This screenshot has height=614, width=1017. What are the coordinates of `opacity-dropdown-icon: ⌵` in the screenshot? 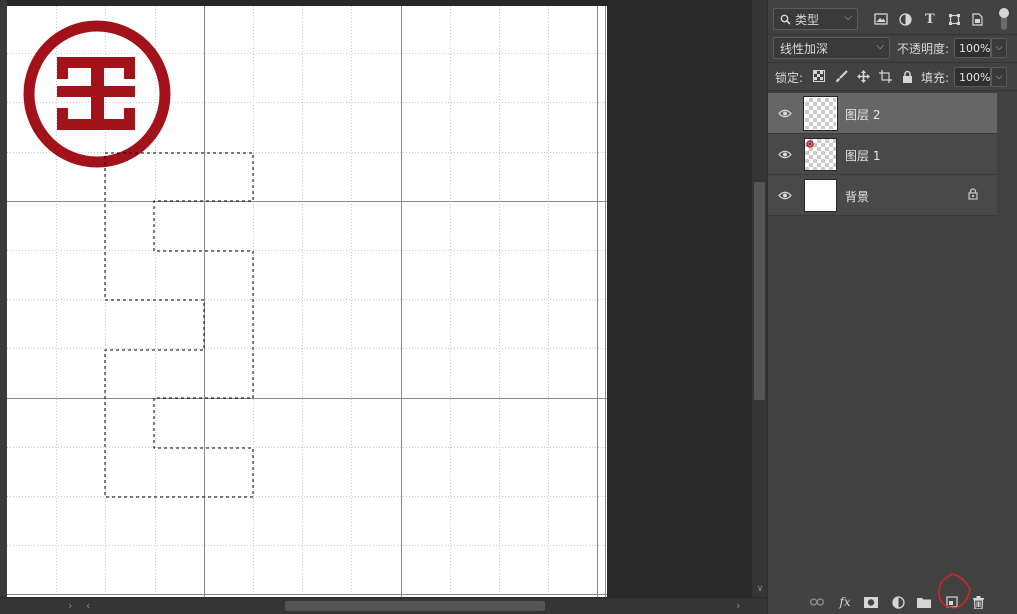 It's located at (999, 48).